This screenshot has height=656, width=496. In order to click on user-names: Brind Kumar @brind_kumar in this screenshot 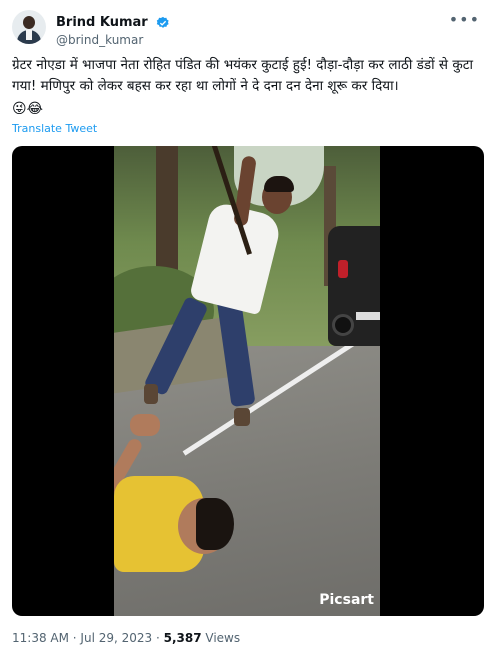, I will do `click(113, 30)`.